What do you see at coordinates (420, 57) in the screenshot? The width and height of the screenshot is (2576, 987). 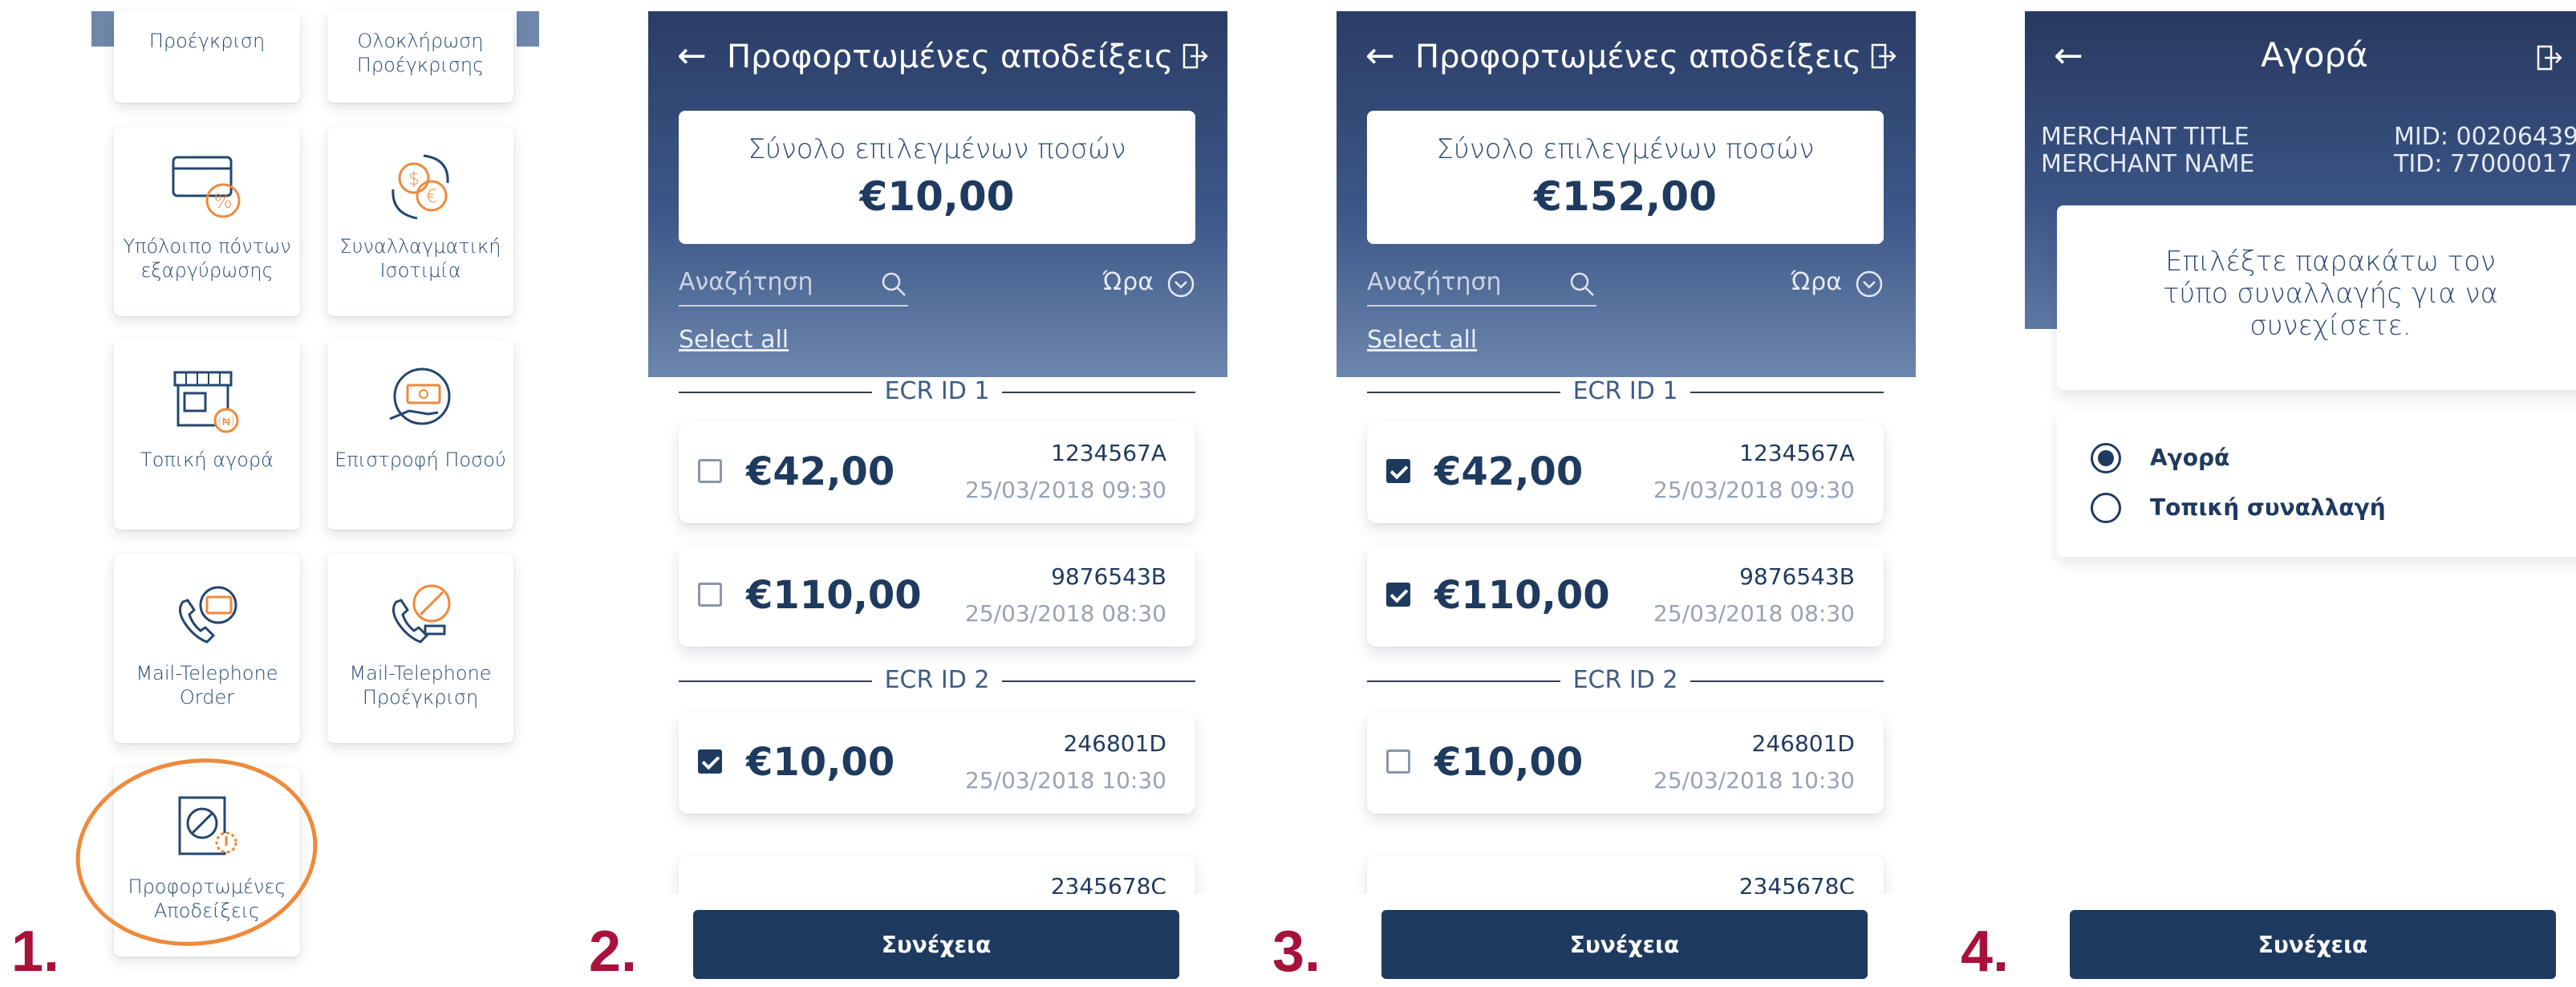 I see `tile-preauth-complete: Ολοκλήρωση Προέγκρισης` at bounding box center [420, 57].